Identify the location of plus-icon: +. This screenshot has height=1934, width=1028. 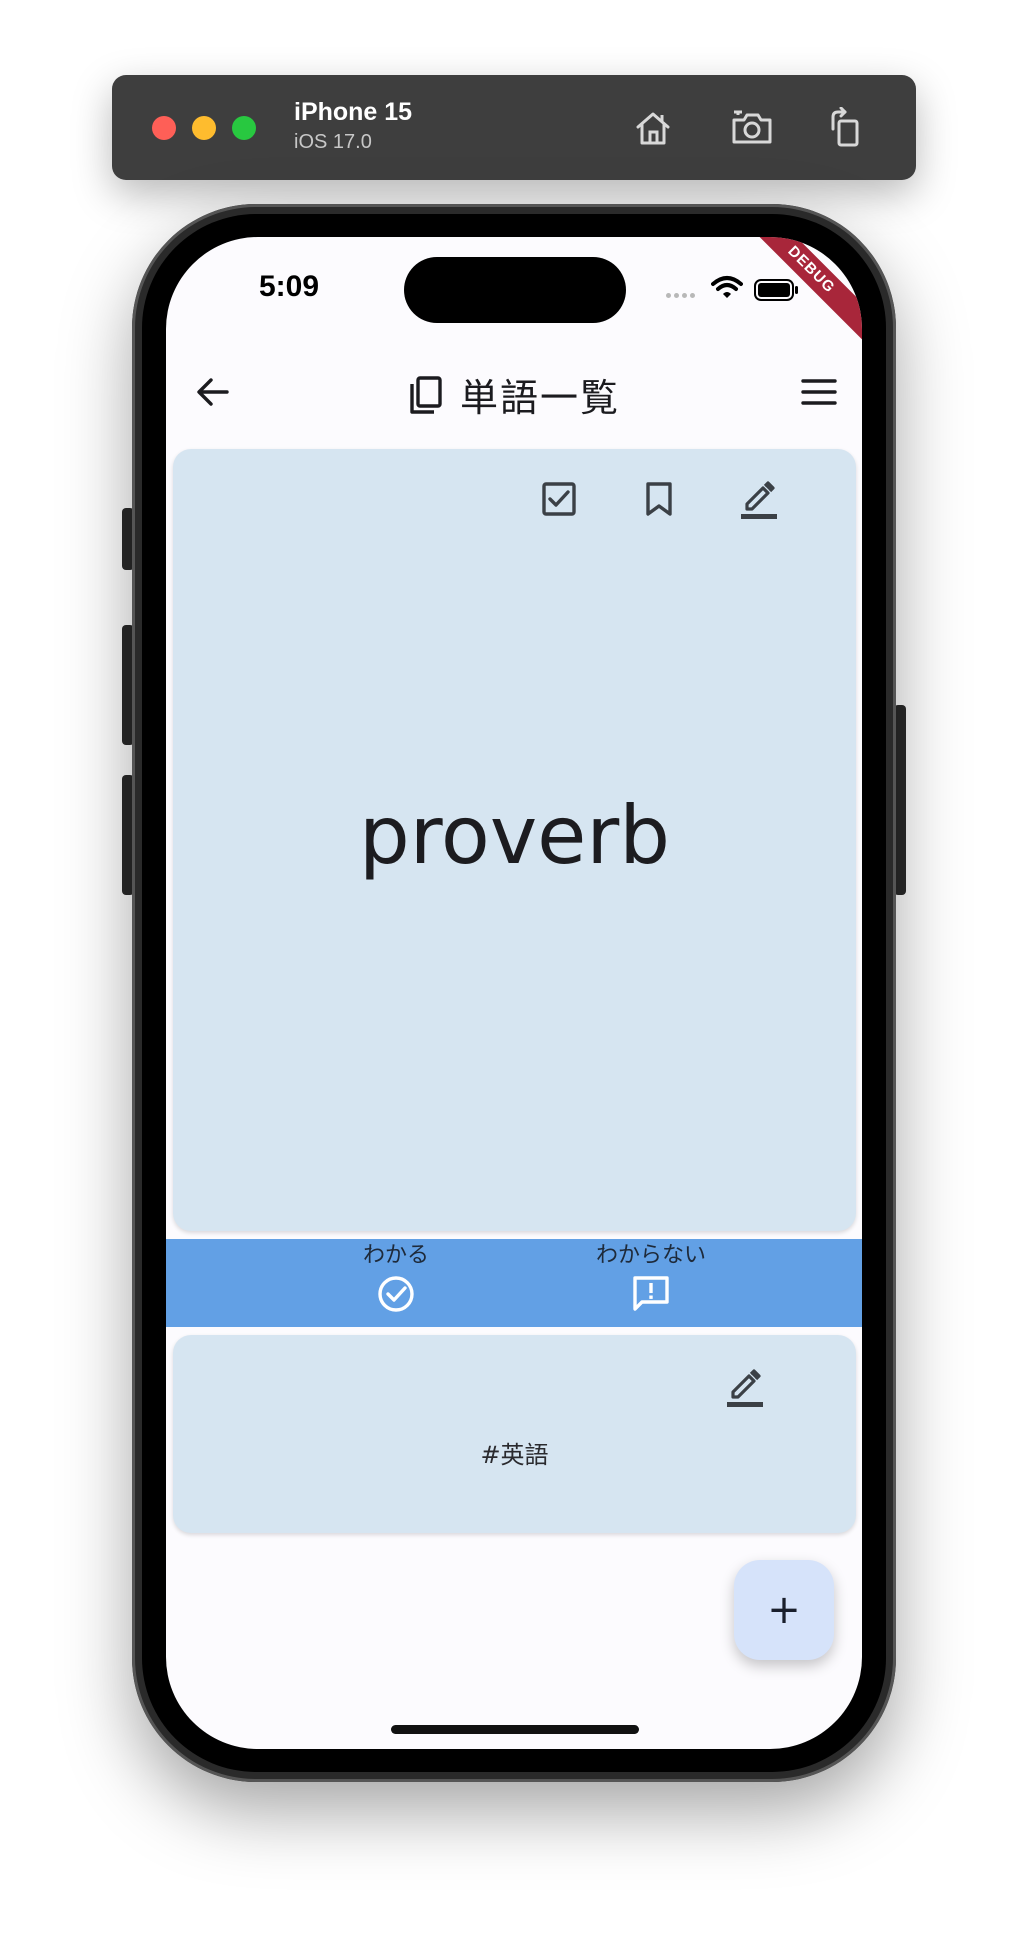
(784, 1610).